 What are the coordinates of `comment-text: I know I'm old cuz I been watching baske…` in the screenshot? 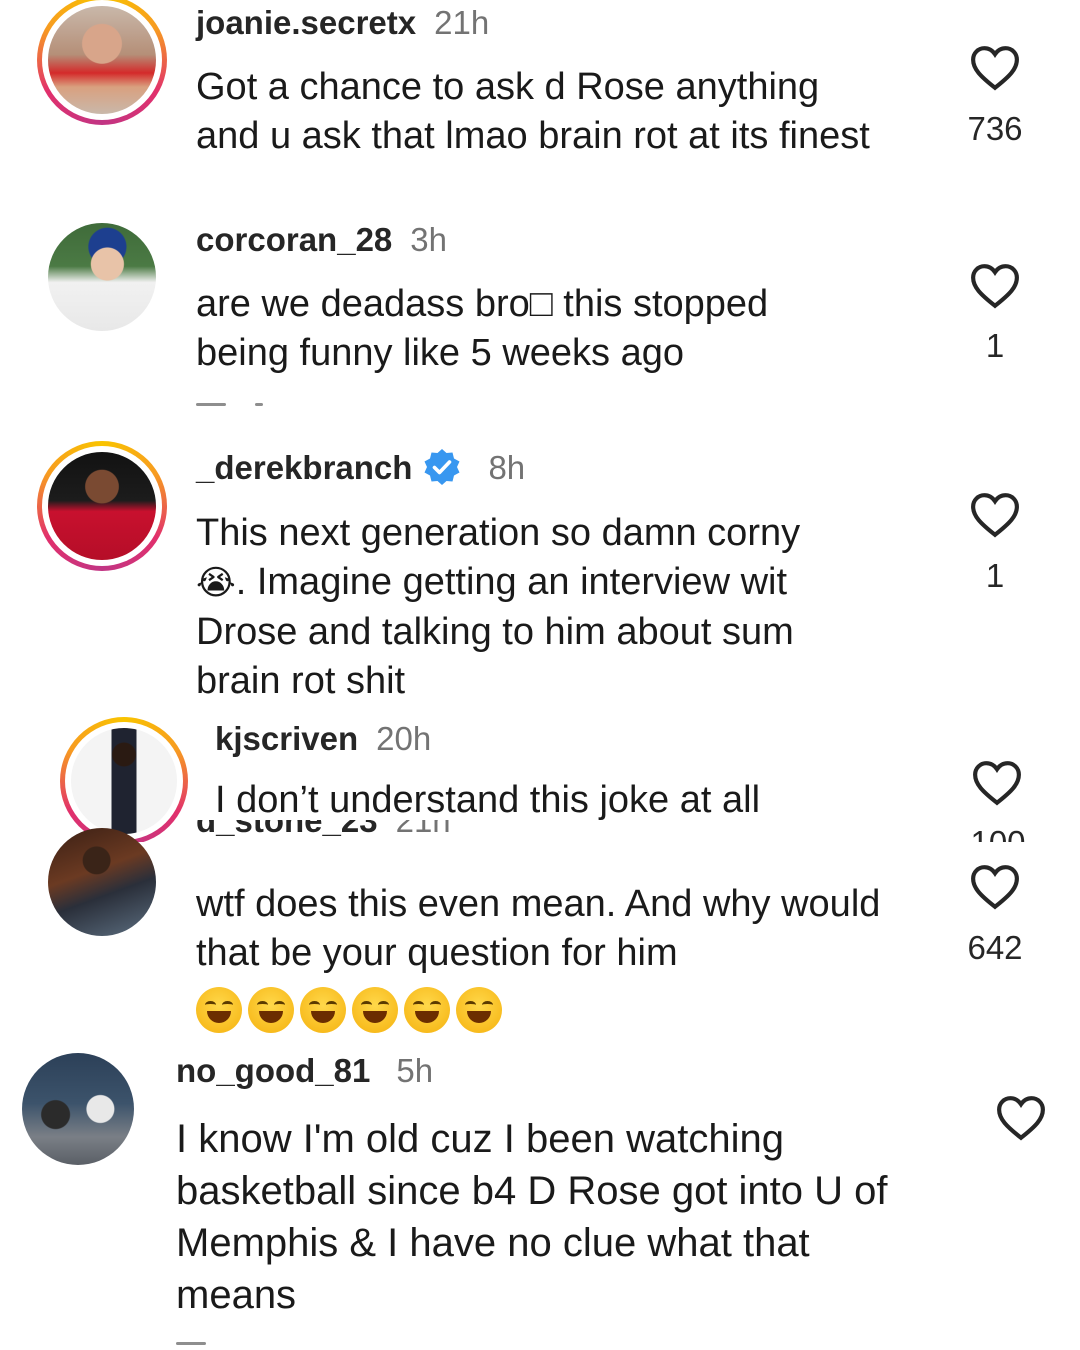 It's located at (532, 1217).